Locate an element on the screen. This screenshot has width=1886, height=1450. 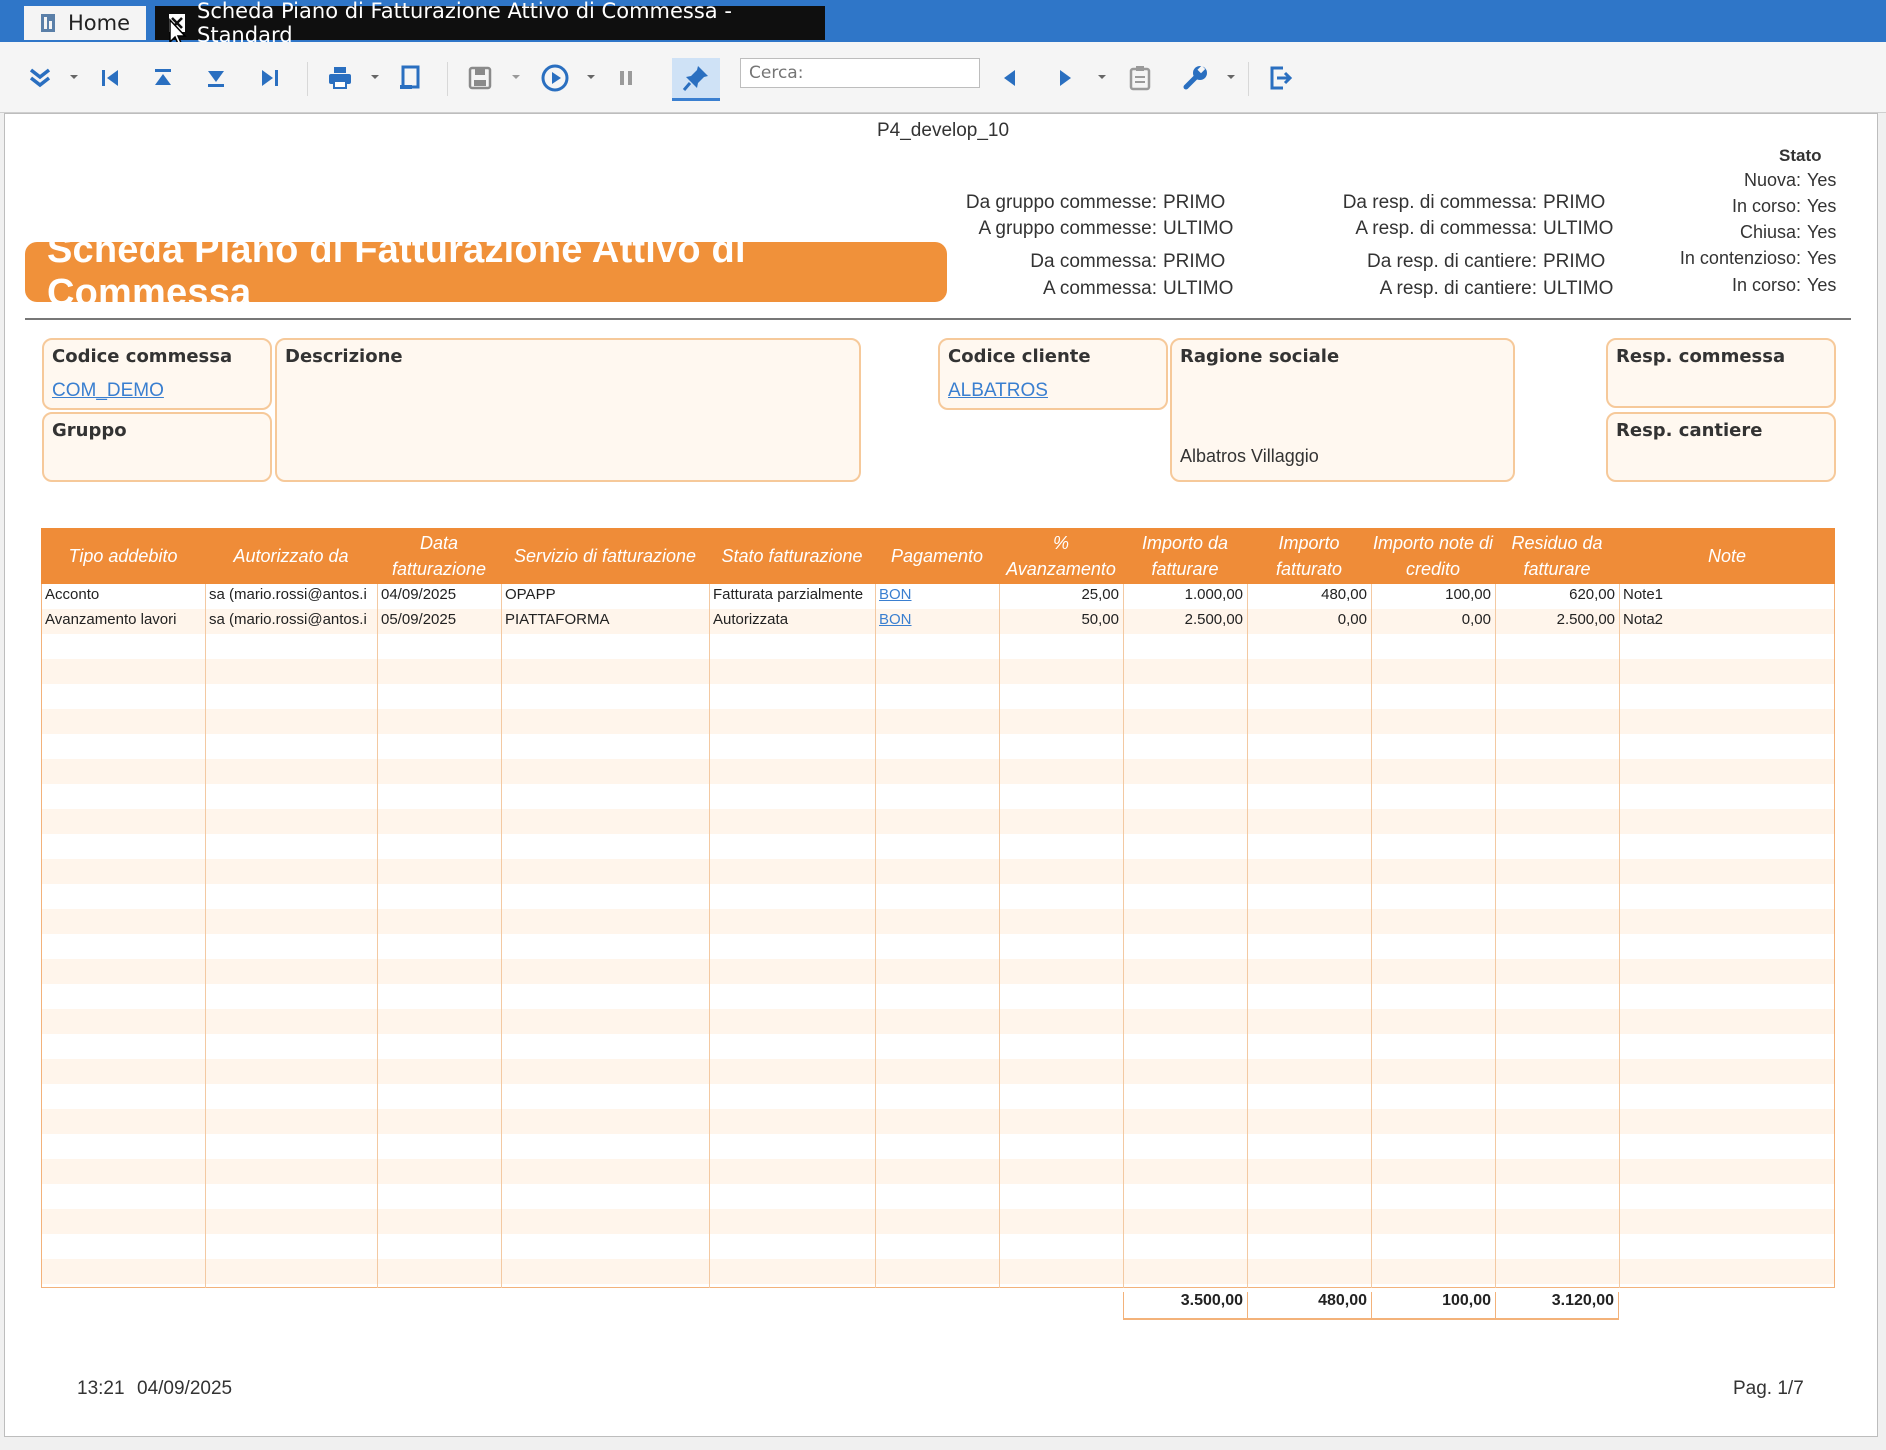
page-down-button is located at coordinates (216, 78).